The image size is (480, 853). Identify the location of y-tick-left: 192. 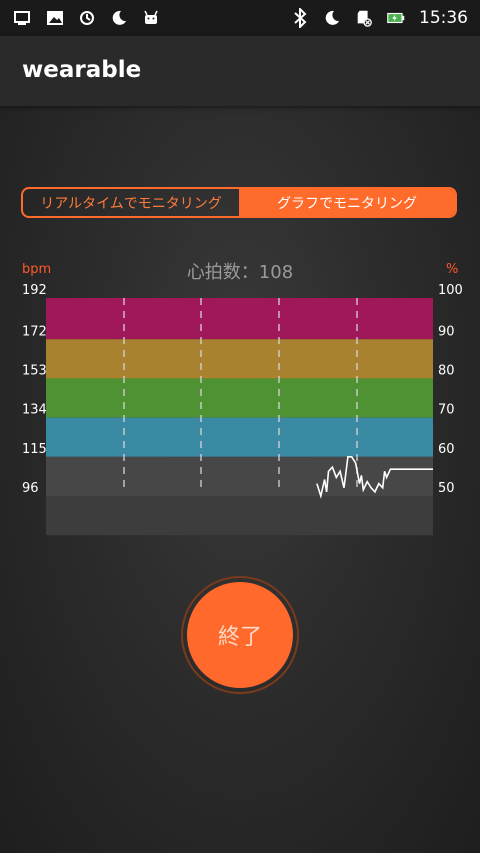
(34, 290).